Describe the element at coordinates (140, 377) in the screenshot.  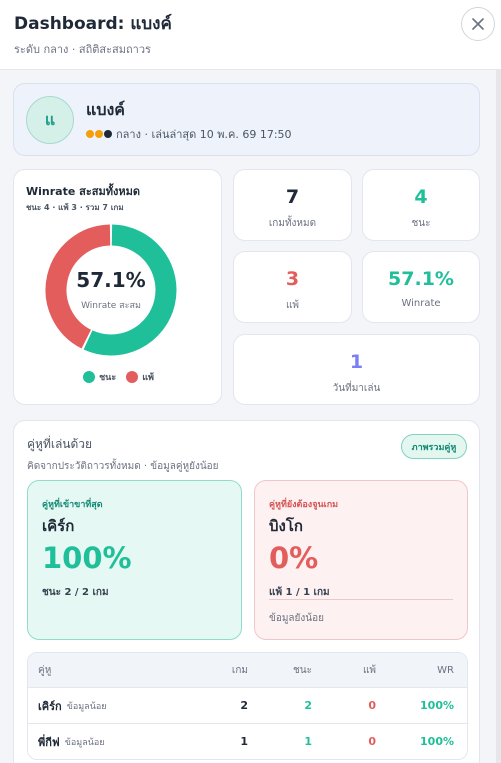
I see `legend-item-loss: แพ้` at that location.